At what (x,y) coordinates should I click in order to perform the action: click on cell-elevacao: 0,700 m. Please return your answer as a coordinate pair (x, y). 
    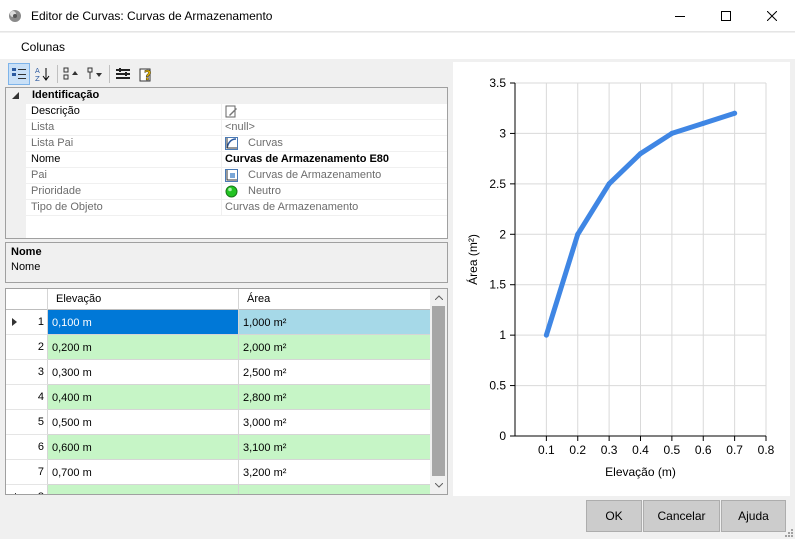
    Looking at the image, I should click on (143, 472).